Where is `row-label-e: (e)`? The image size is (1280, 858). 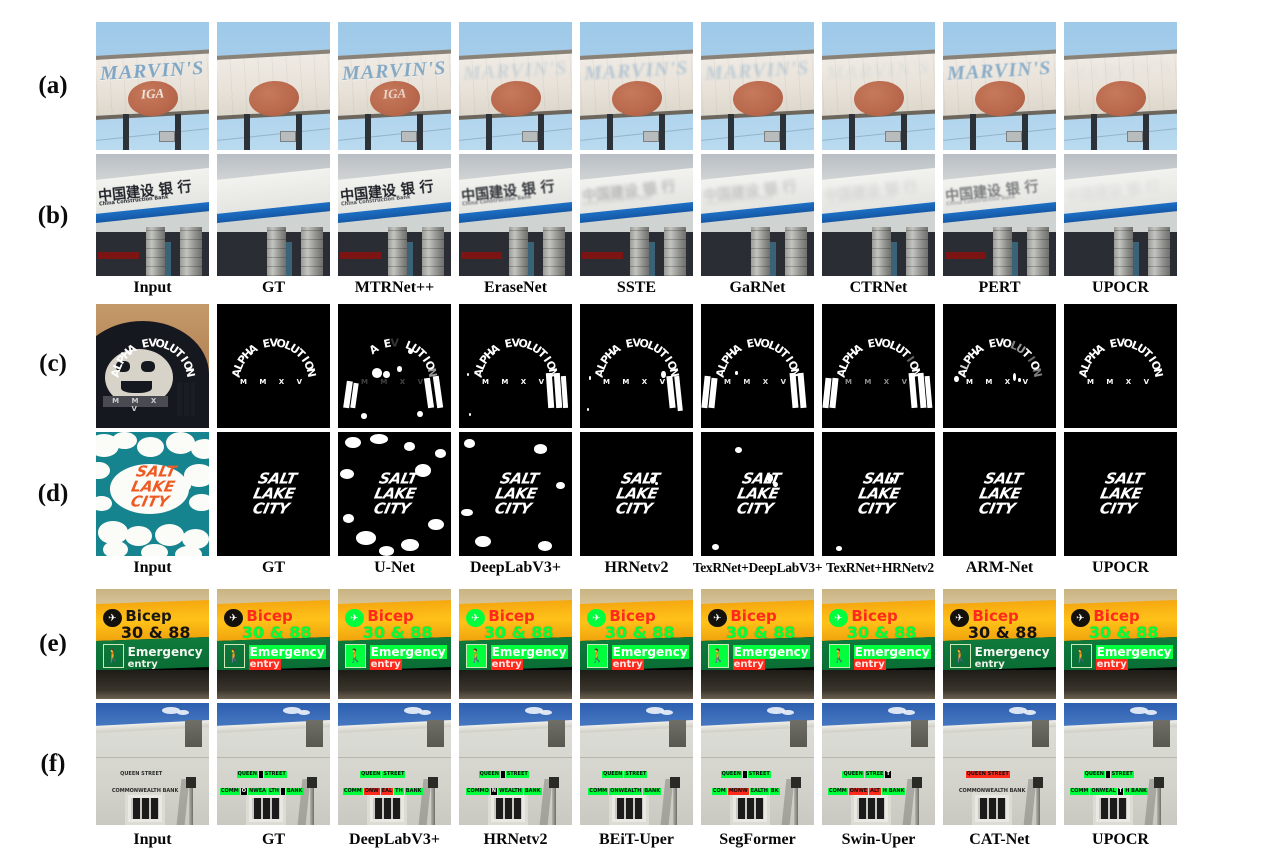
row-label-e: (e) is located at coordinates (53, 643).